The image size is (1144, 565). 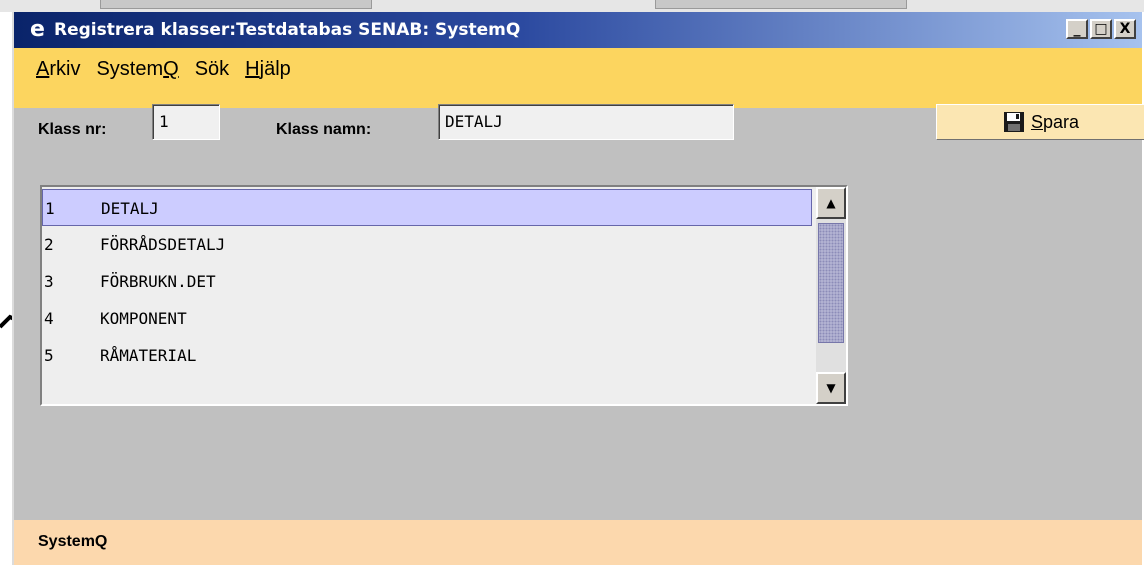 I want to click on menu-systemq: SystemQ, so click(x=137, y=69).